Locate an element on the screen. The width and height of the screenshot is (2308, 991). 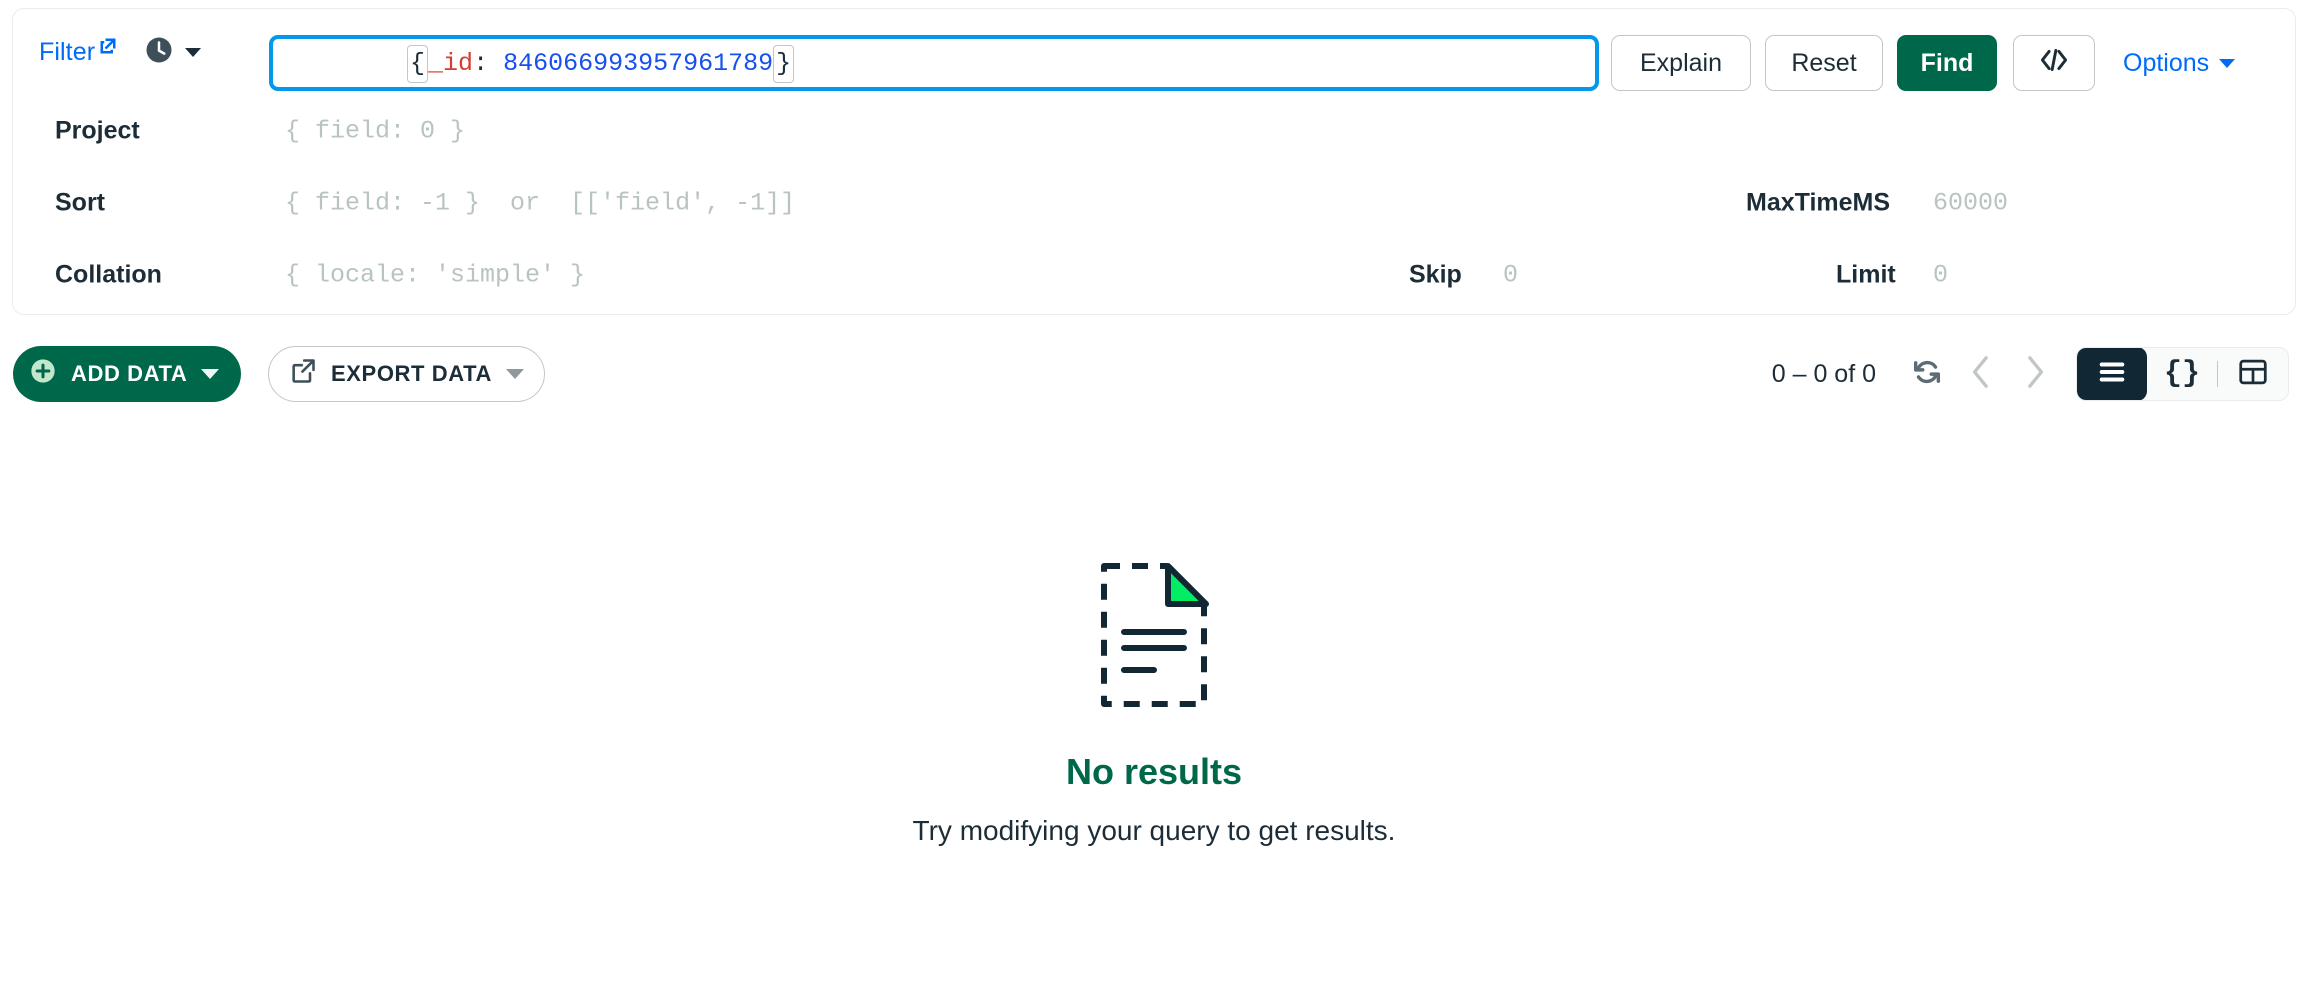
external-link-icon is located at coordinates (108, 48).